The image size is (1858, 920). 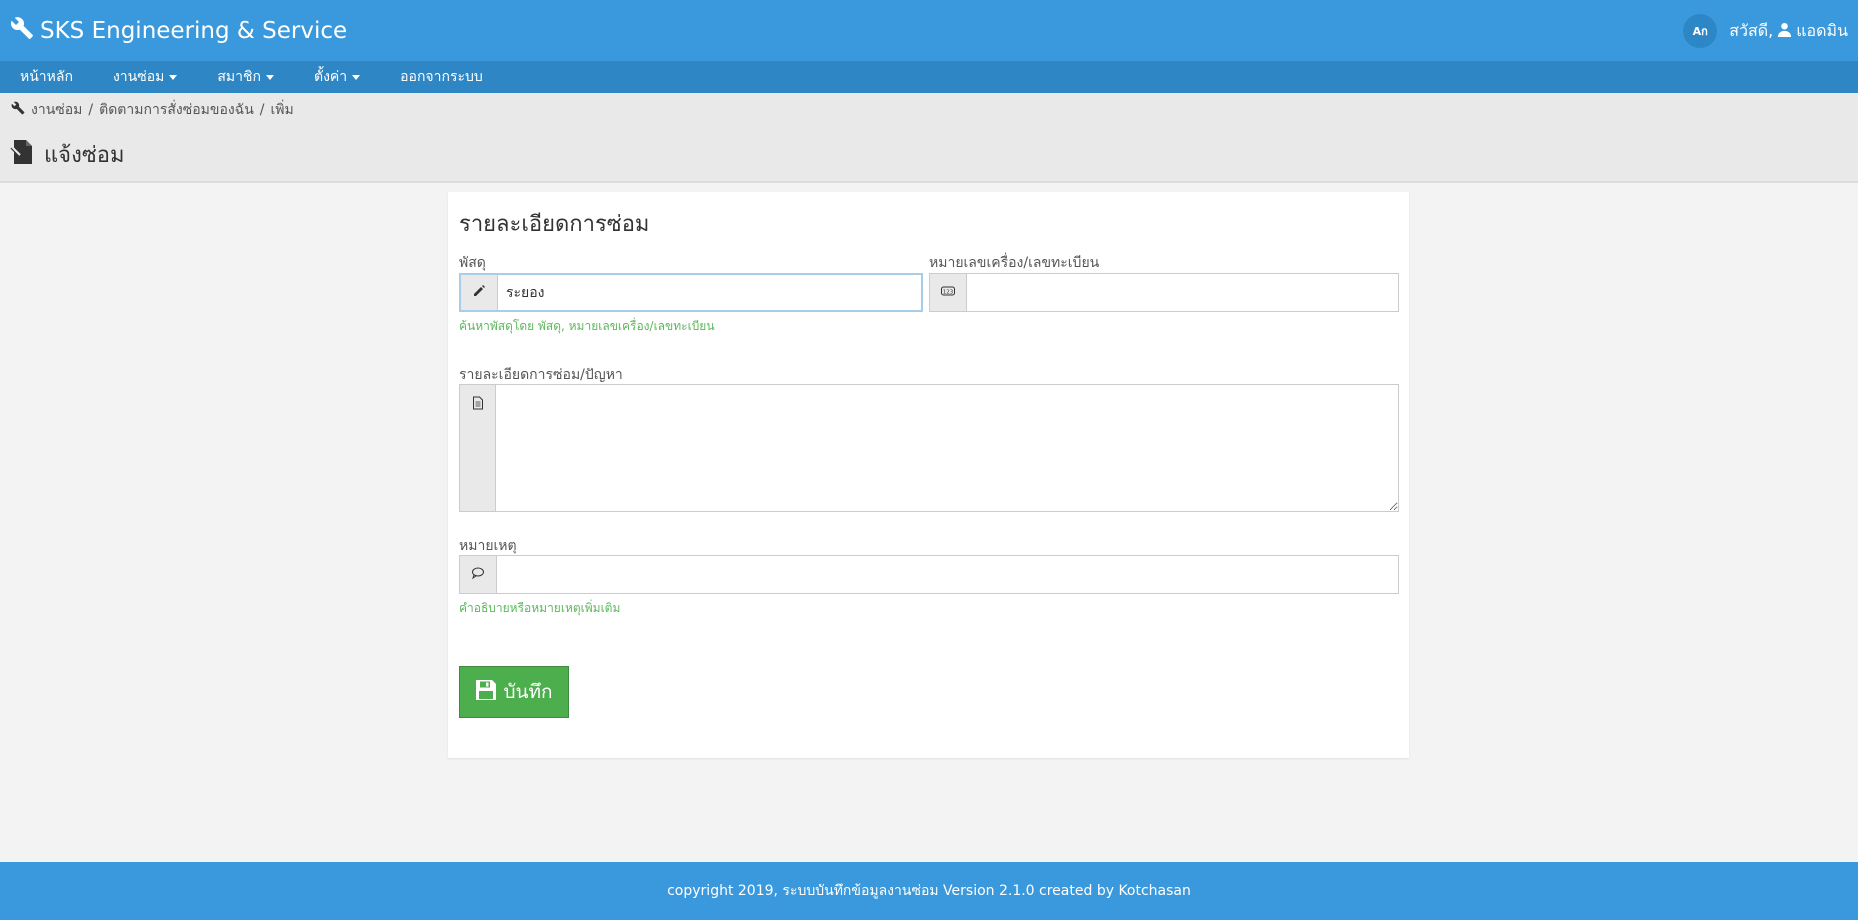 What do you see at coordinates (1014, 263) in the screenshot?
I see `serial-label: หมายเลขเครื่อง/เลขทะเบียน` at bounding box center [1014, 263].